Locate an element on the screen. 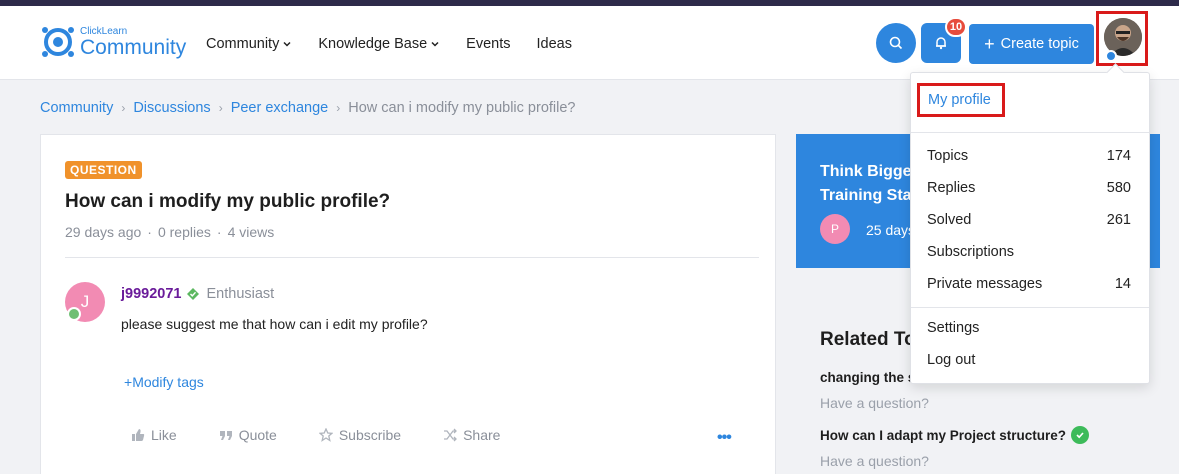 The height and width of the screenshot is (474, 1179). modify-tags-link: +Modify tags is located at coordinates (164, 382).